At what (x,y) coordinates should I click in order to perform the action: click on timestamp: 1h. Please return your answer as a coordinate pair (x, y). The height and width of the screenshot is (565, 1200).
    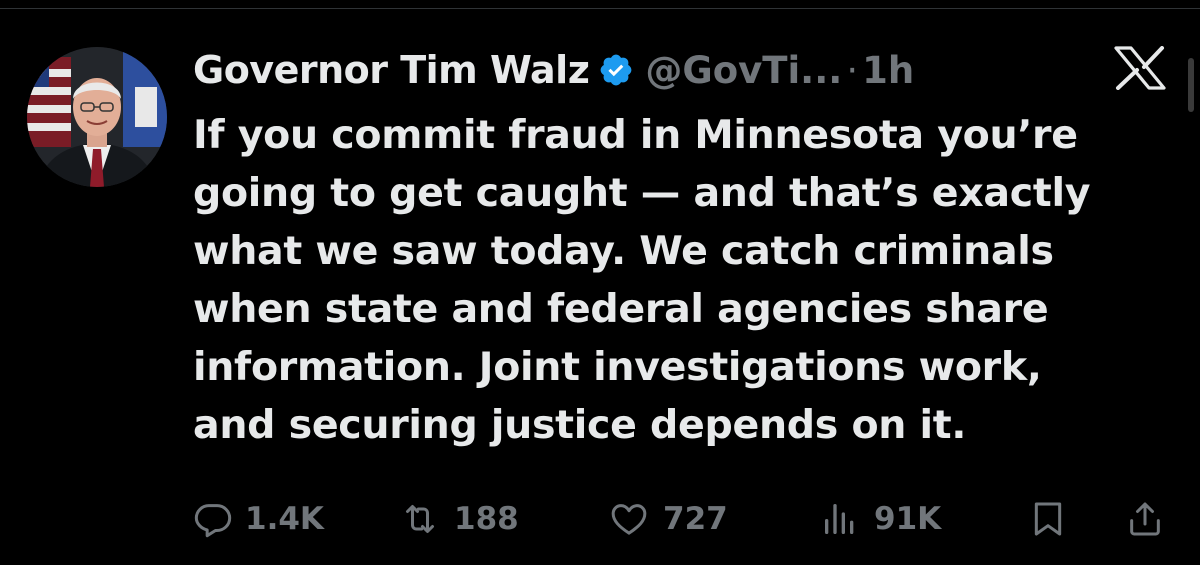
    Looking at the image, I should click on (888, 70).